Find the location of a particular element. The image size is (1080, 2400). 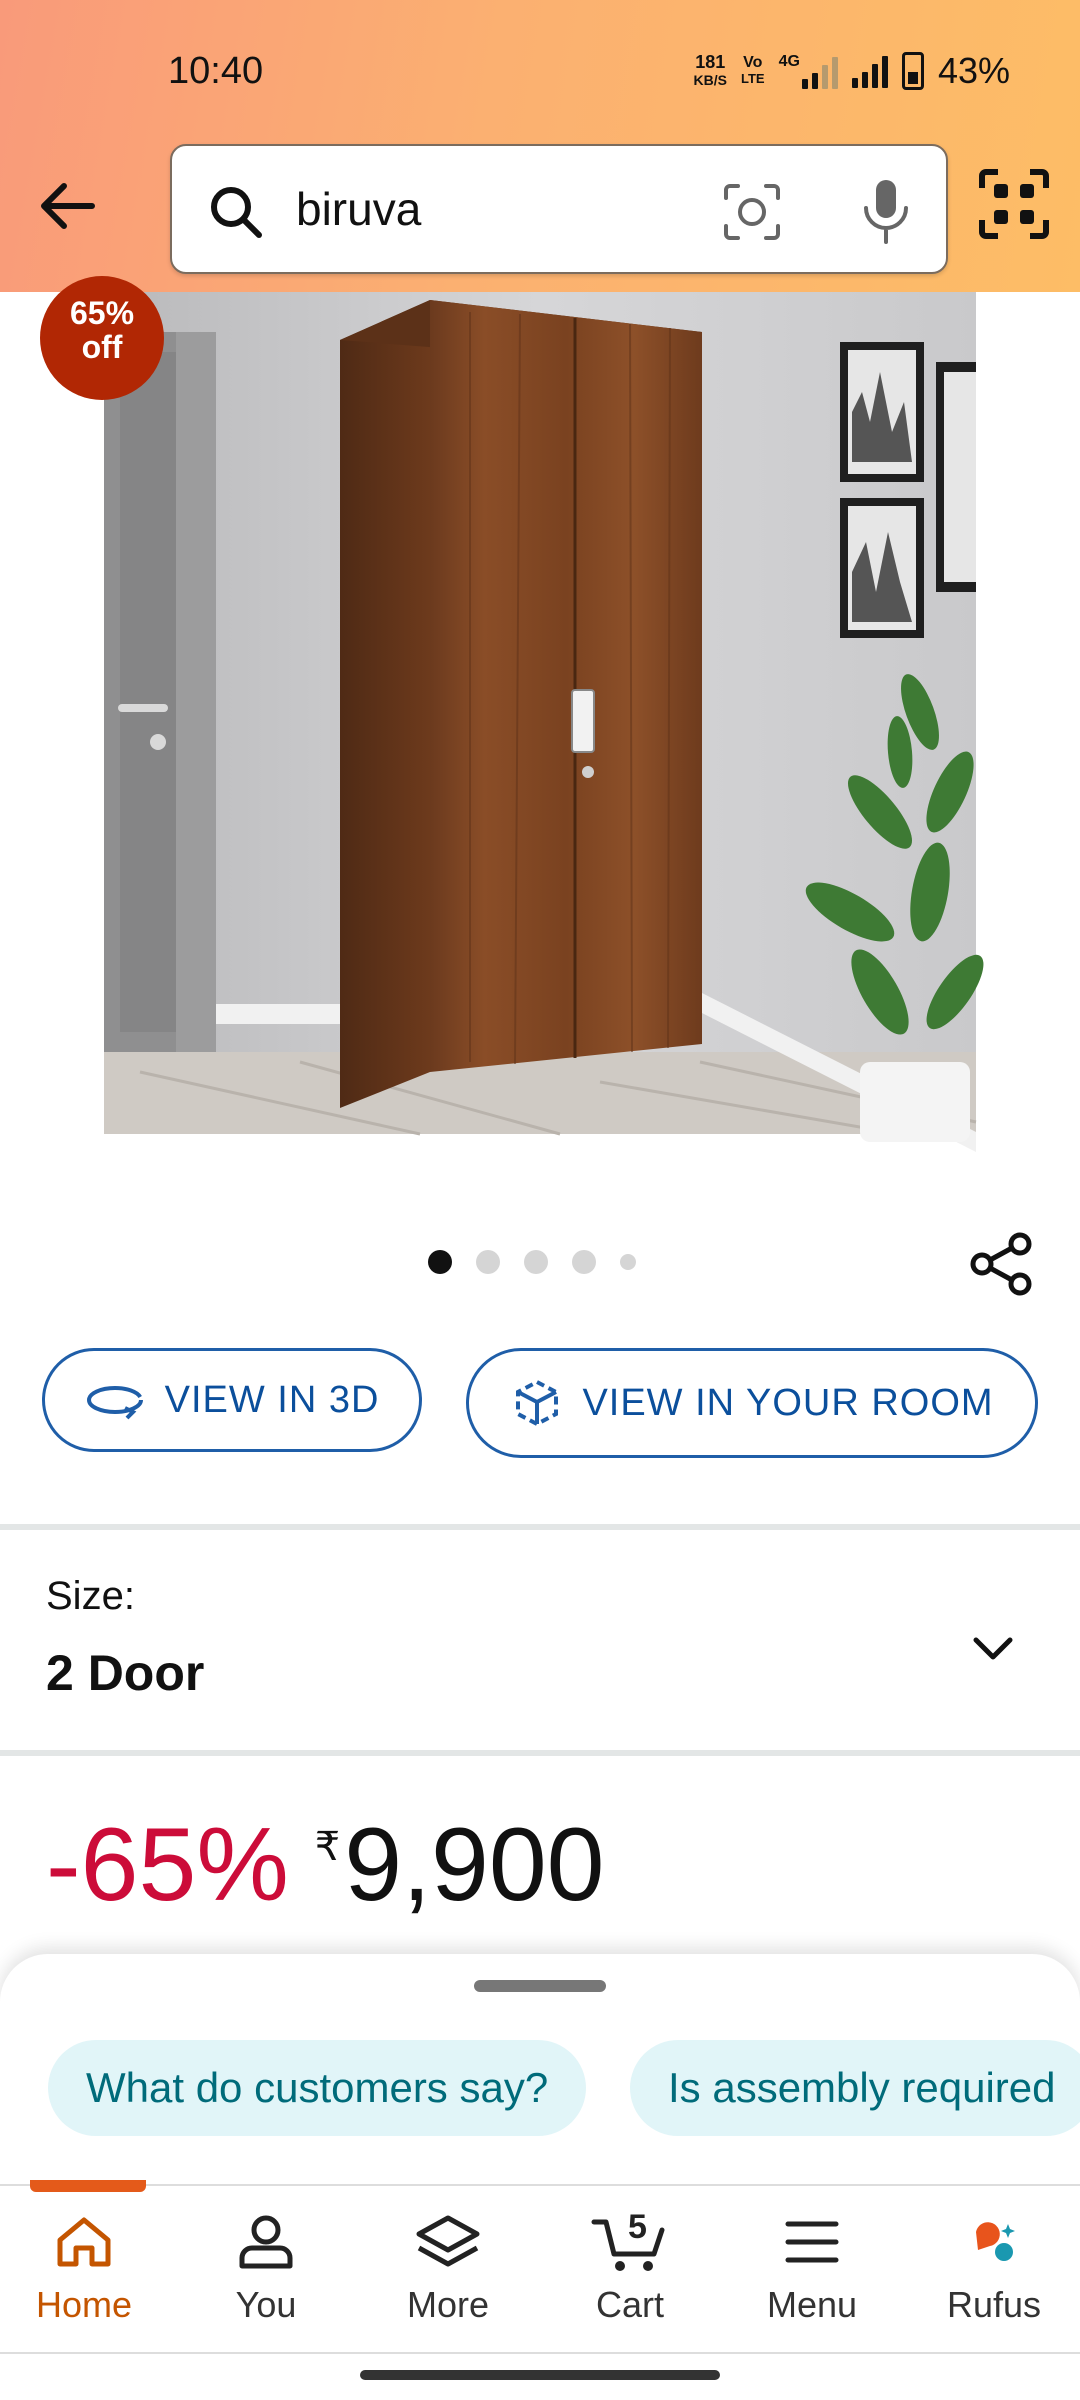

app-header: 10:40 181 KB/S Vo LTE 4G 43% biruva is located at coordinates (540, 146).